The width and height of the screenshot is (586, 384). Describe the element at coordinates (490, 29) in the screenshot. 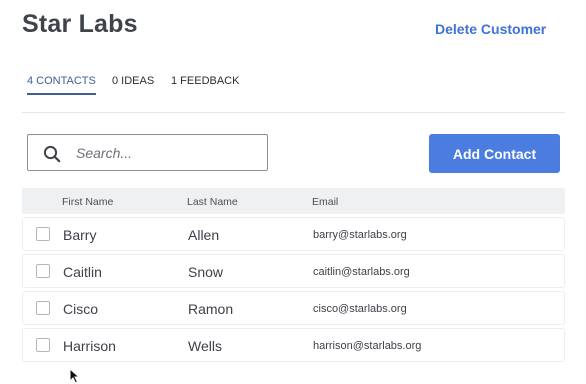

I see `delete-customer-link: Delete Customer` at that location.